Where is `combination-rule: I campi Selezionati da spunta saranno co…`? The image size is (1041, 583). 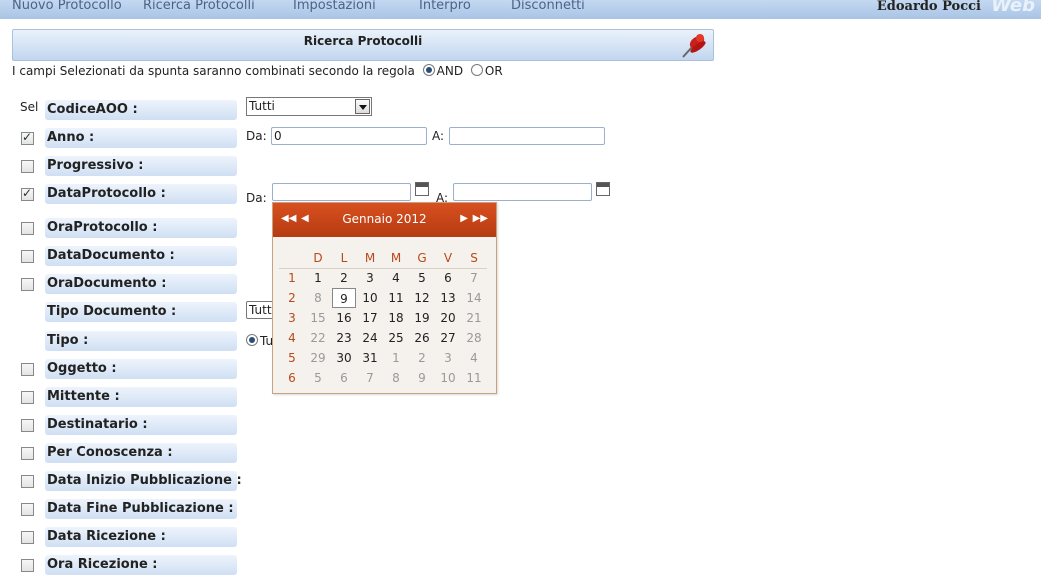 combination-rule: I campi Selezionati da spunta saranno co… is located at coordinates (257, 71).